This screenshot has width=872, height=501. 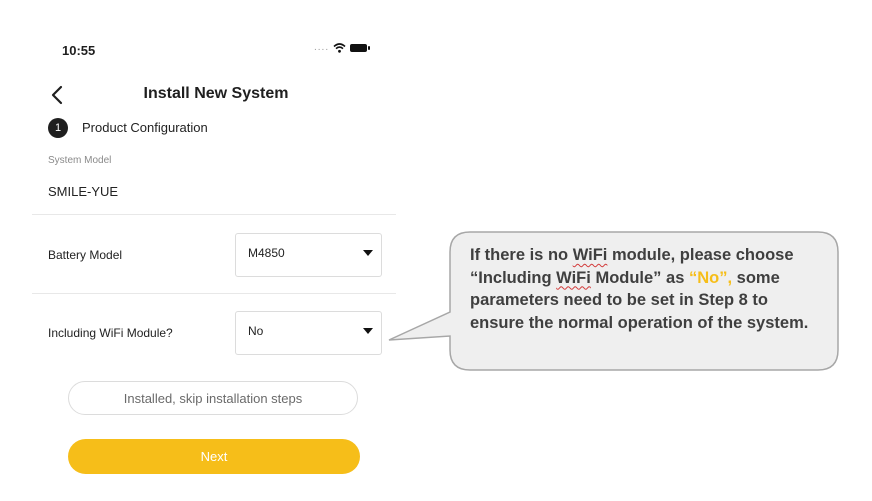 I want to click on system-model-value: SMILE-YUE, so click(x=83, y=191).